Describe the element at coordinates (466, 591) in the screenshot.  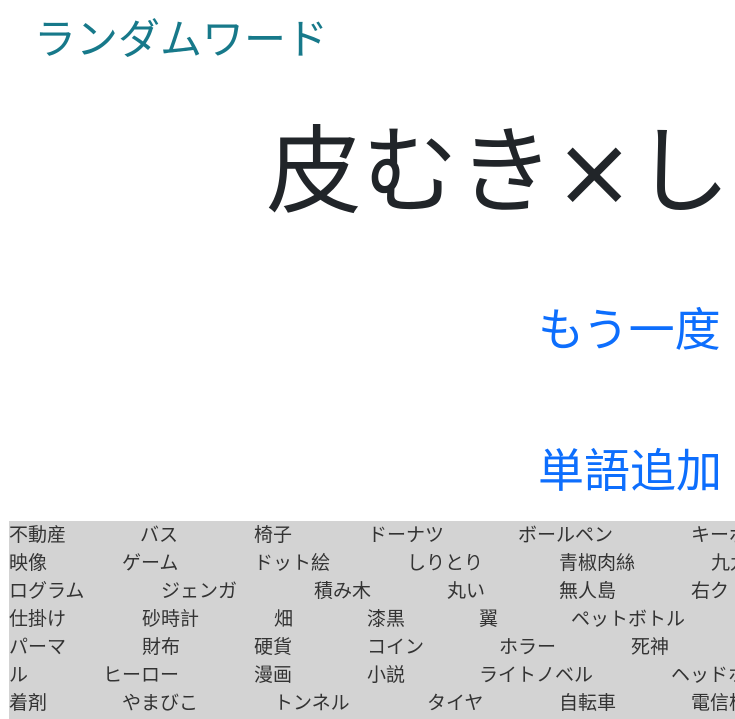
I see `word-item: 丸い` at that location.